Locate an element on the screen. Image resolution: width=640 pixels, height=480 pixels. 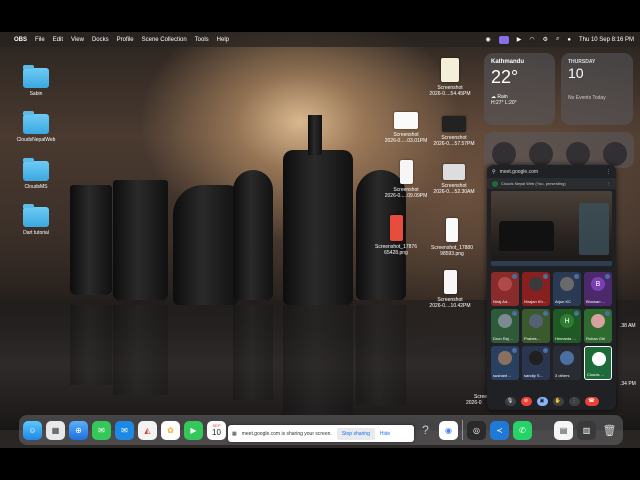
raise-hand-button: ✋ is located at coordinates (558, 401).